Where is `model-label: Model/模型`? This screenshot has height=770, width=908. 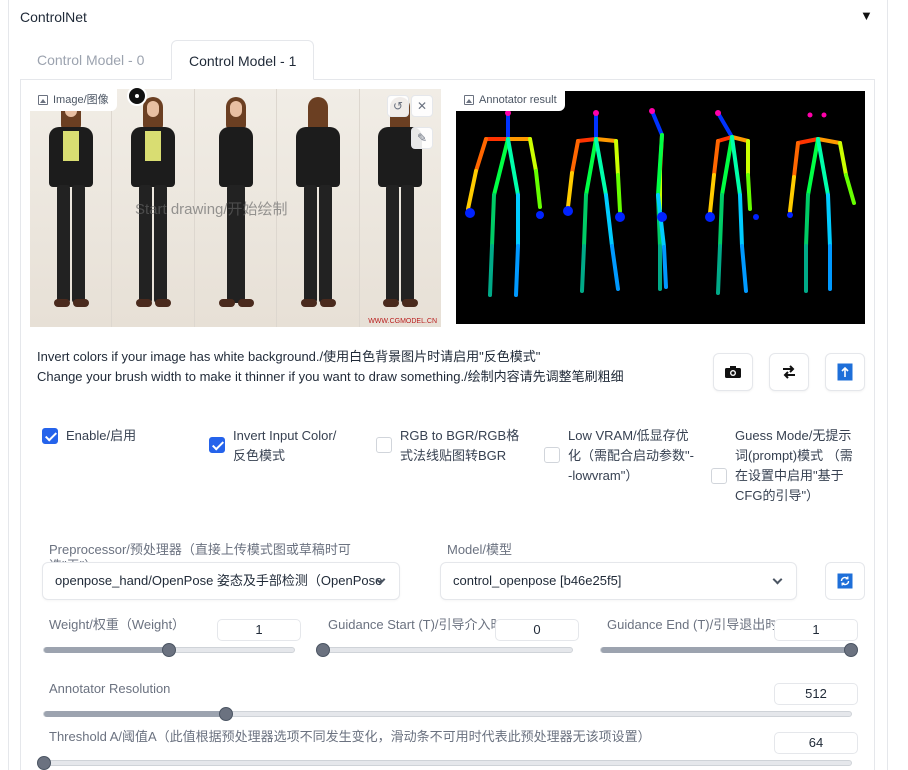 model-label: Model/模型 is located at coordinates (480, 549).